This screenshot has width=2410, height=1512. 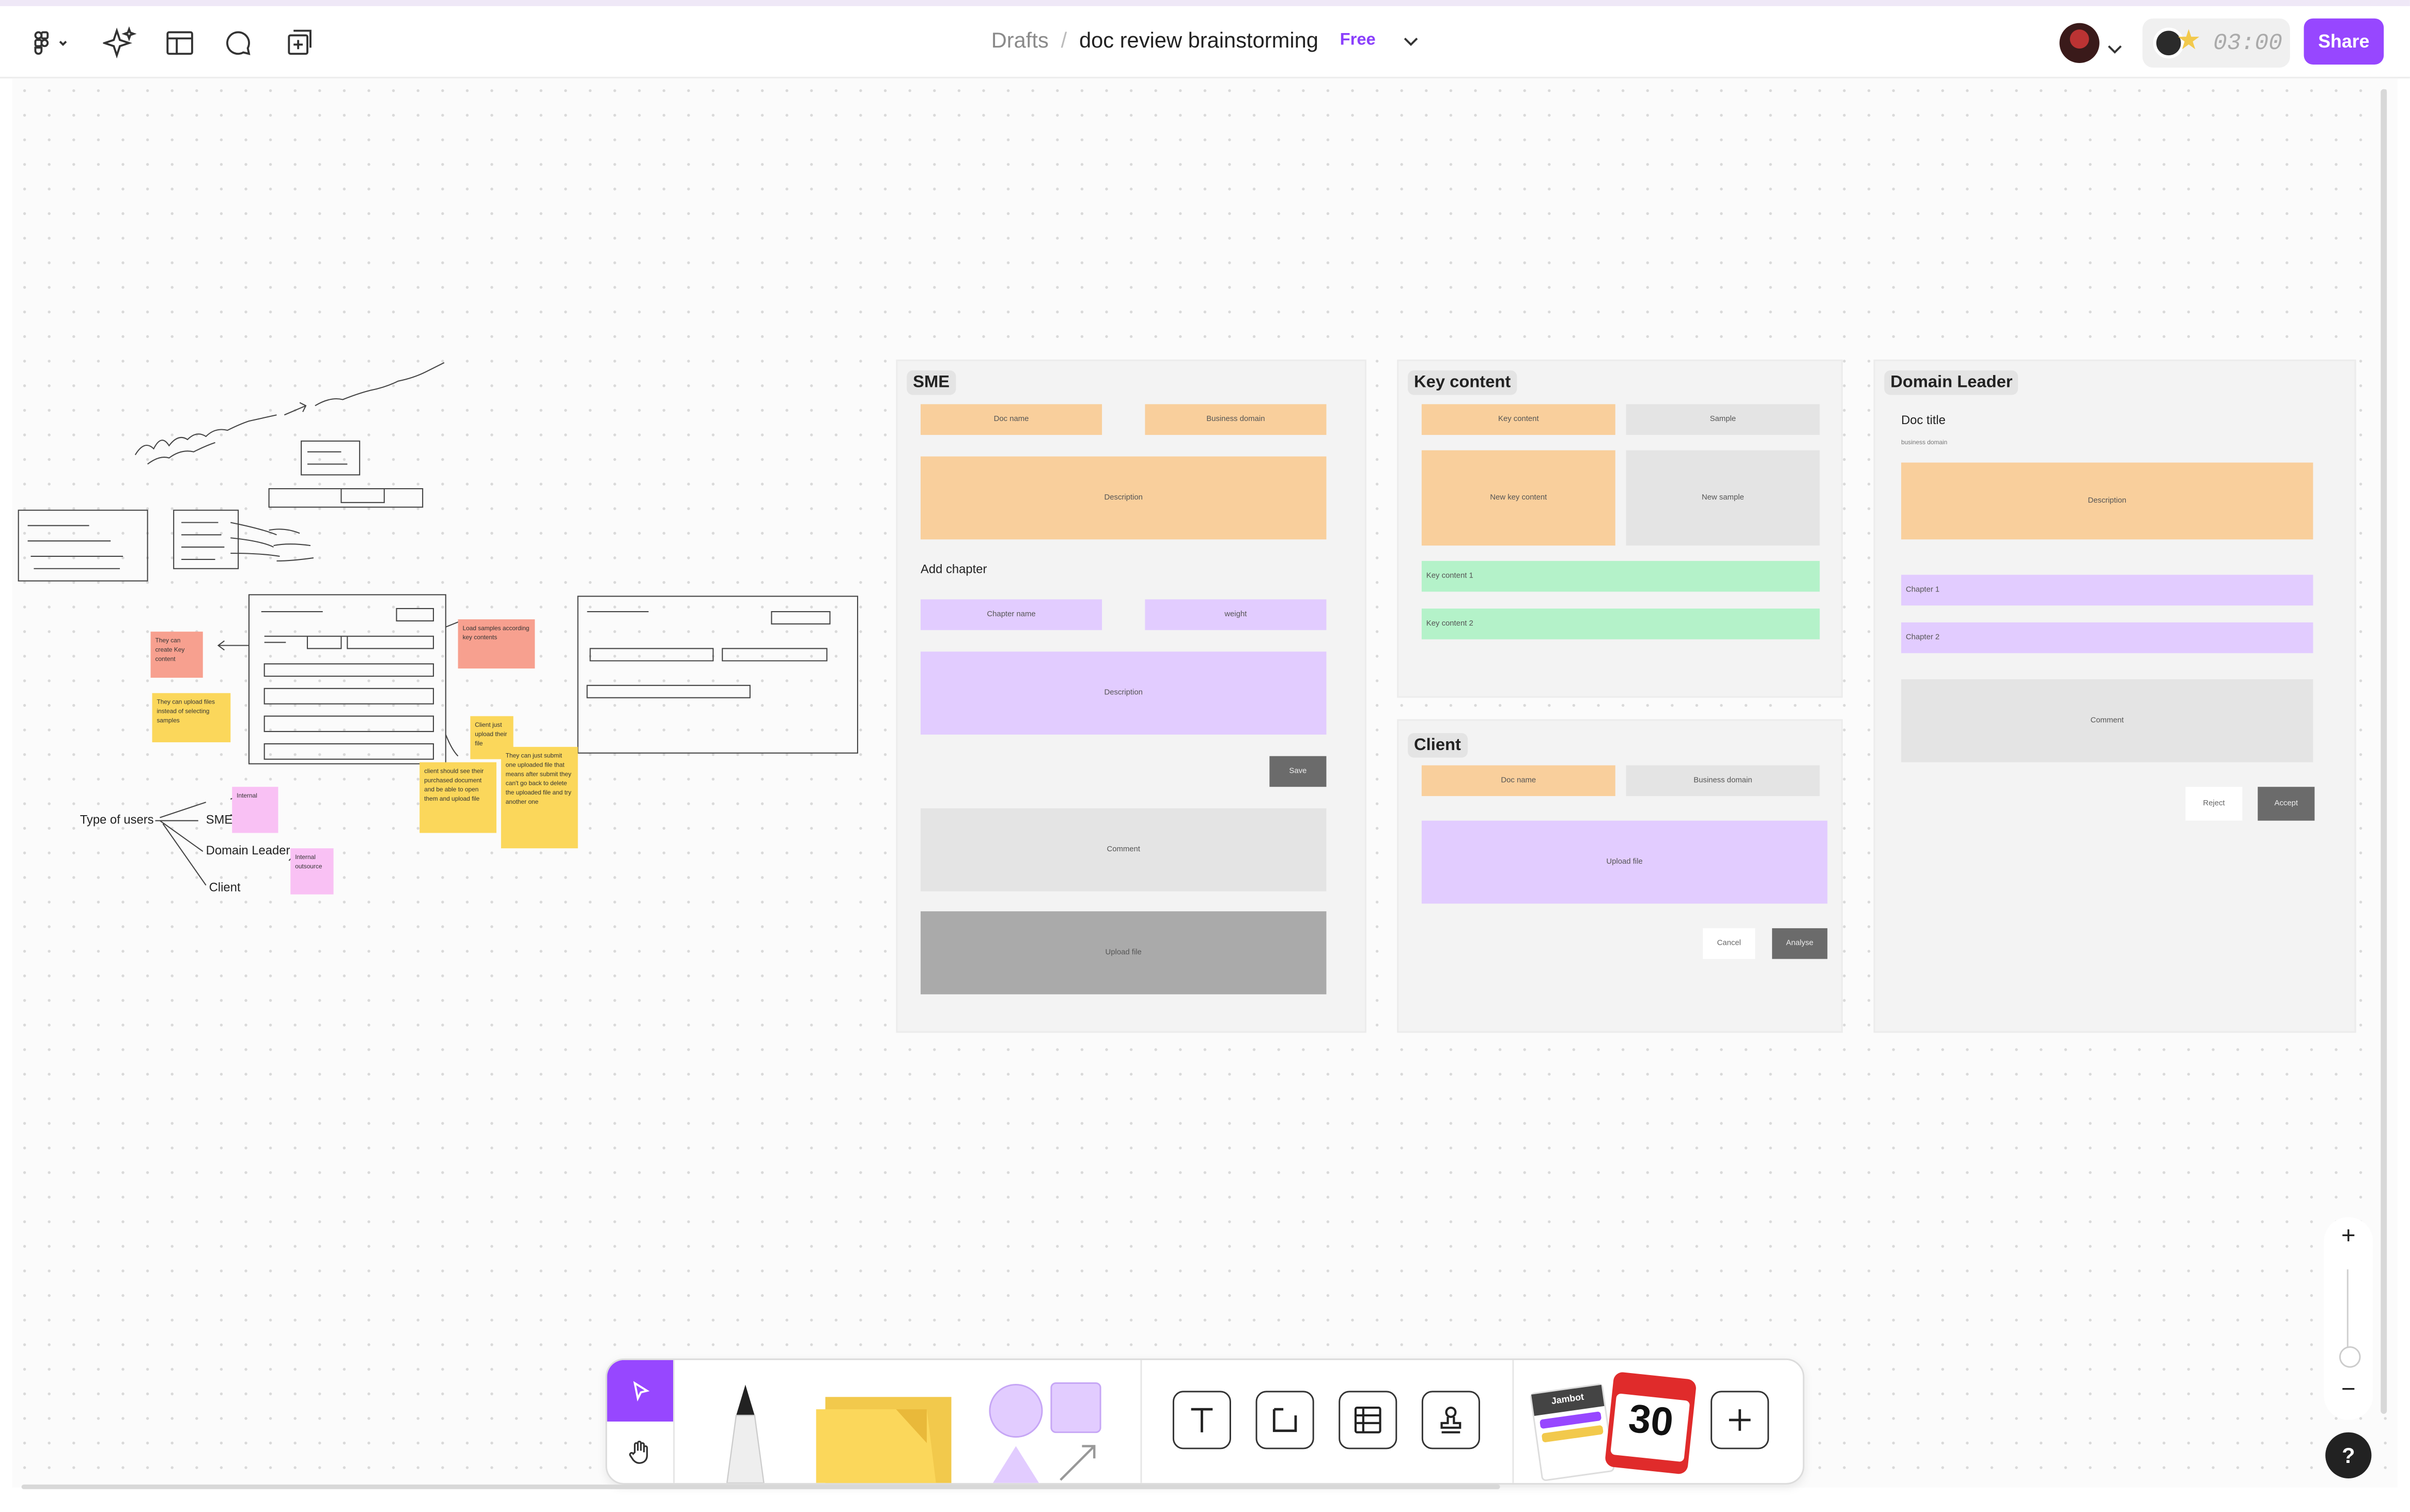 I want to click on client-upload-file-button: Upload file, so click(x=1624, y=862).